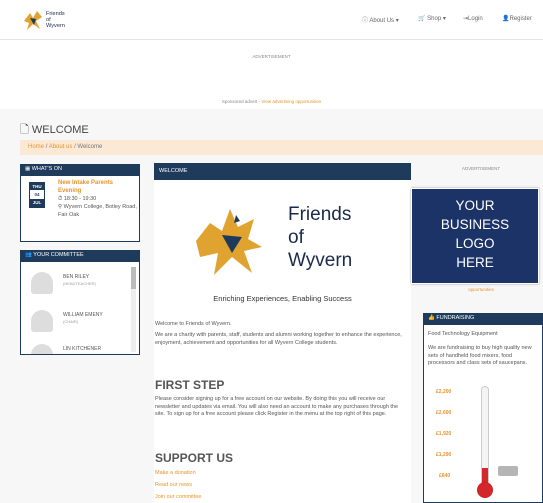 The width and height of the screenshot is (543, 503). What do you see at coordinates (47, 169) in the screenshot?
I see `whats-on-title: WHAT'S ON` at bounding box center [47, 169].